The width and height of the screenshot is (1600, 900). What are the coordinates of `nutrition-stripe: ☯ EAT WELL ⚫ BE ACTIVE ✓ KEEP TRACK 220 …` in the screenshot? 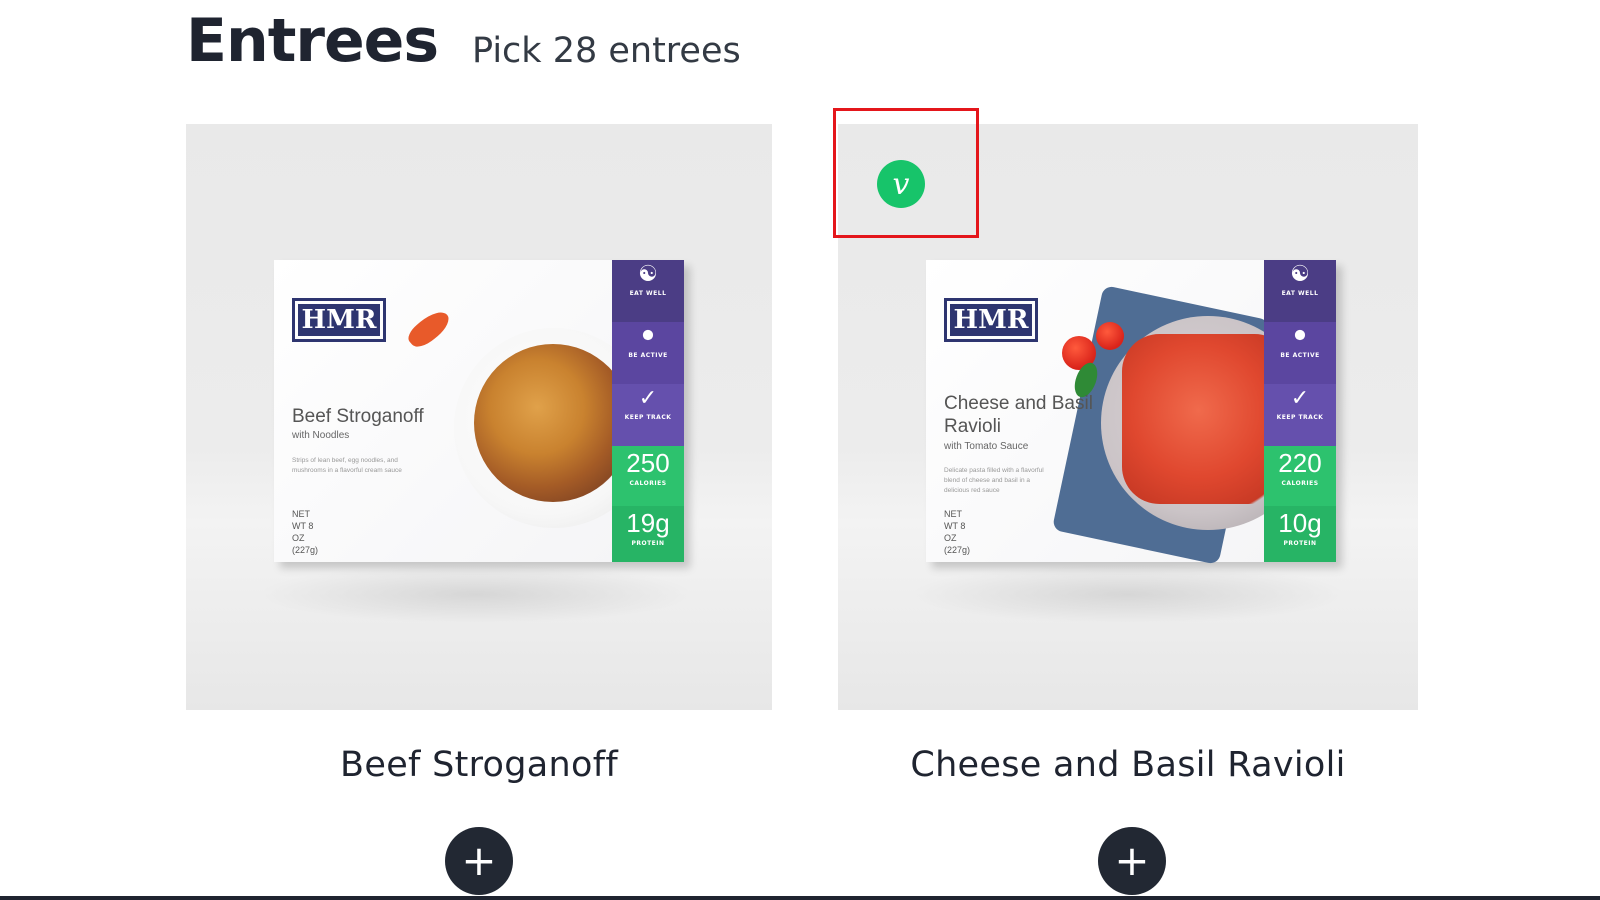 It's located at (1300, 411).